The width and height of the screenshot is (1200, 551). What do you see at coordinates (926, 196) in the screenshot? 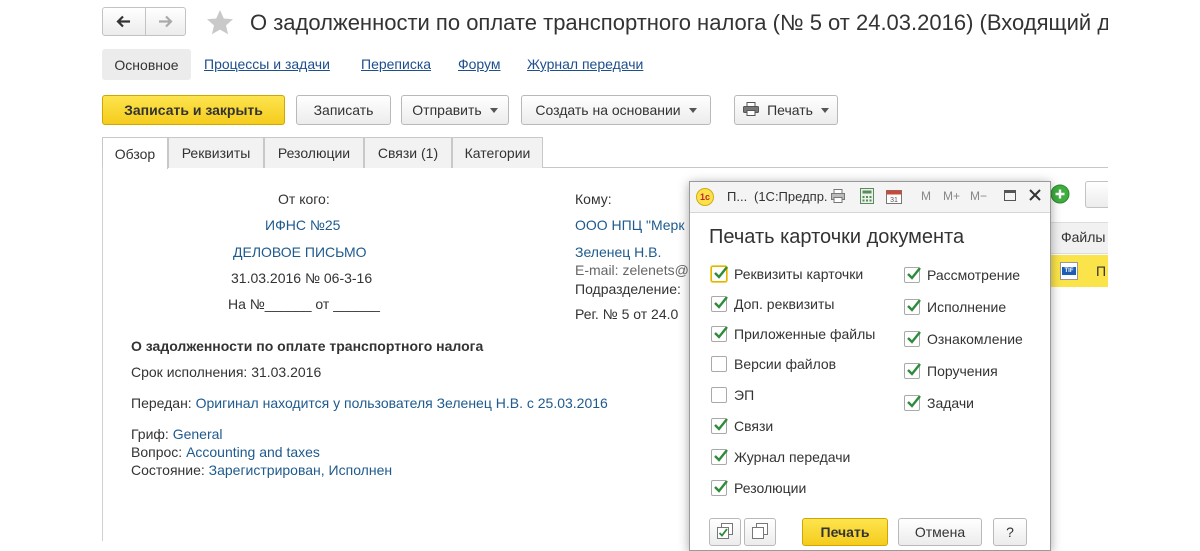
I see `memory-store-icon: M` at bounding box center [926, 196].